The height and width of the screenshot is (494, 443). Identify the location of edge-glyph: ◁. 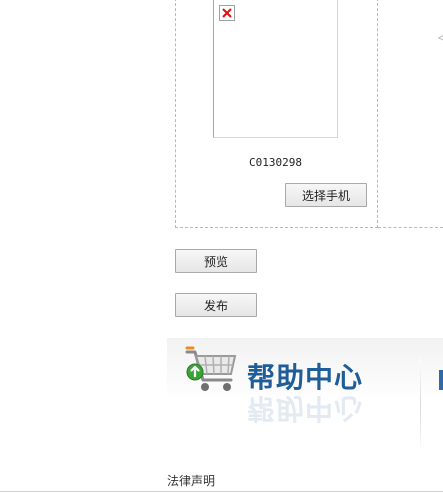
(440, 37).